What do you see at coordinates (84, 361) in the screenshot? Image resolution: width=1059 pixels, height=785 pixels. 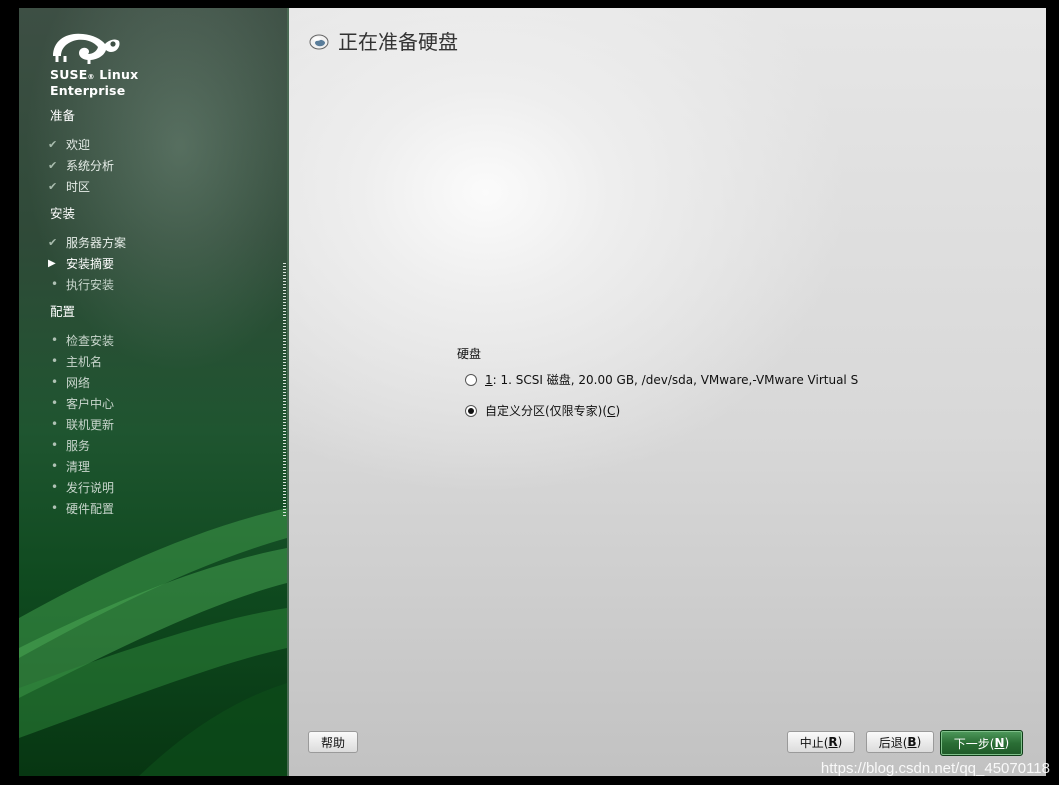 I see `step-label: 主机名` at bounding box center [84, 361].